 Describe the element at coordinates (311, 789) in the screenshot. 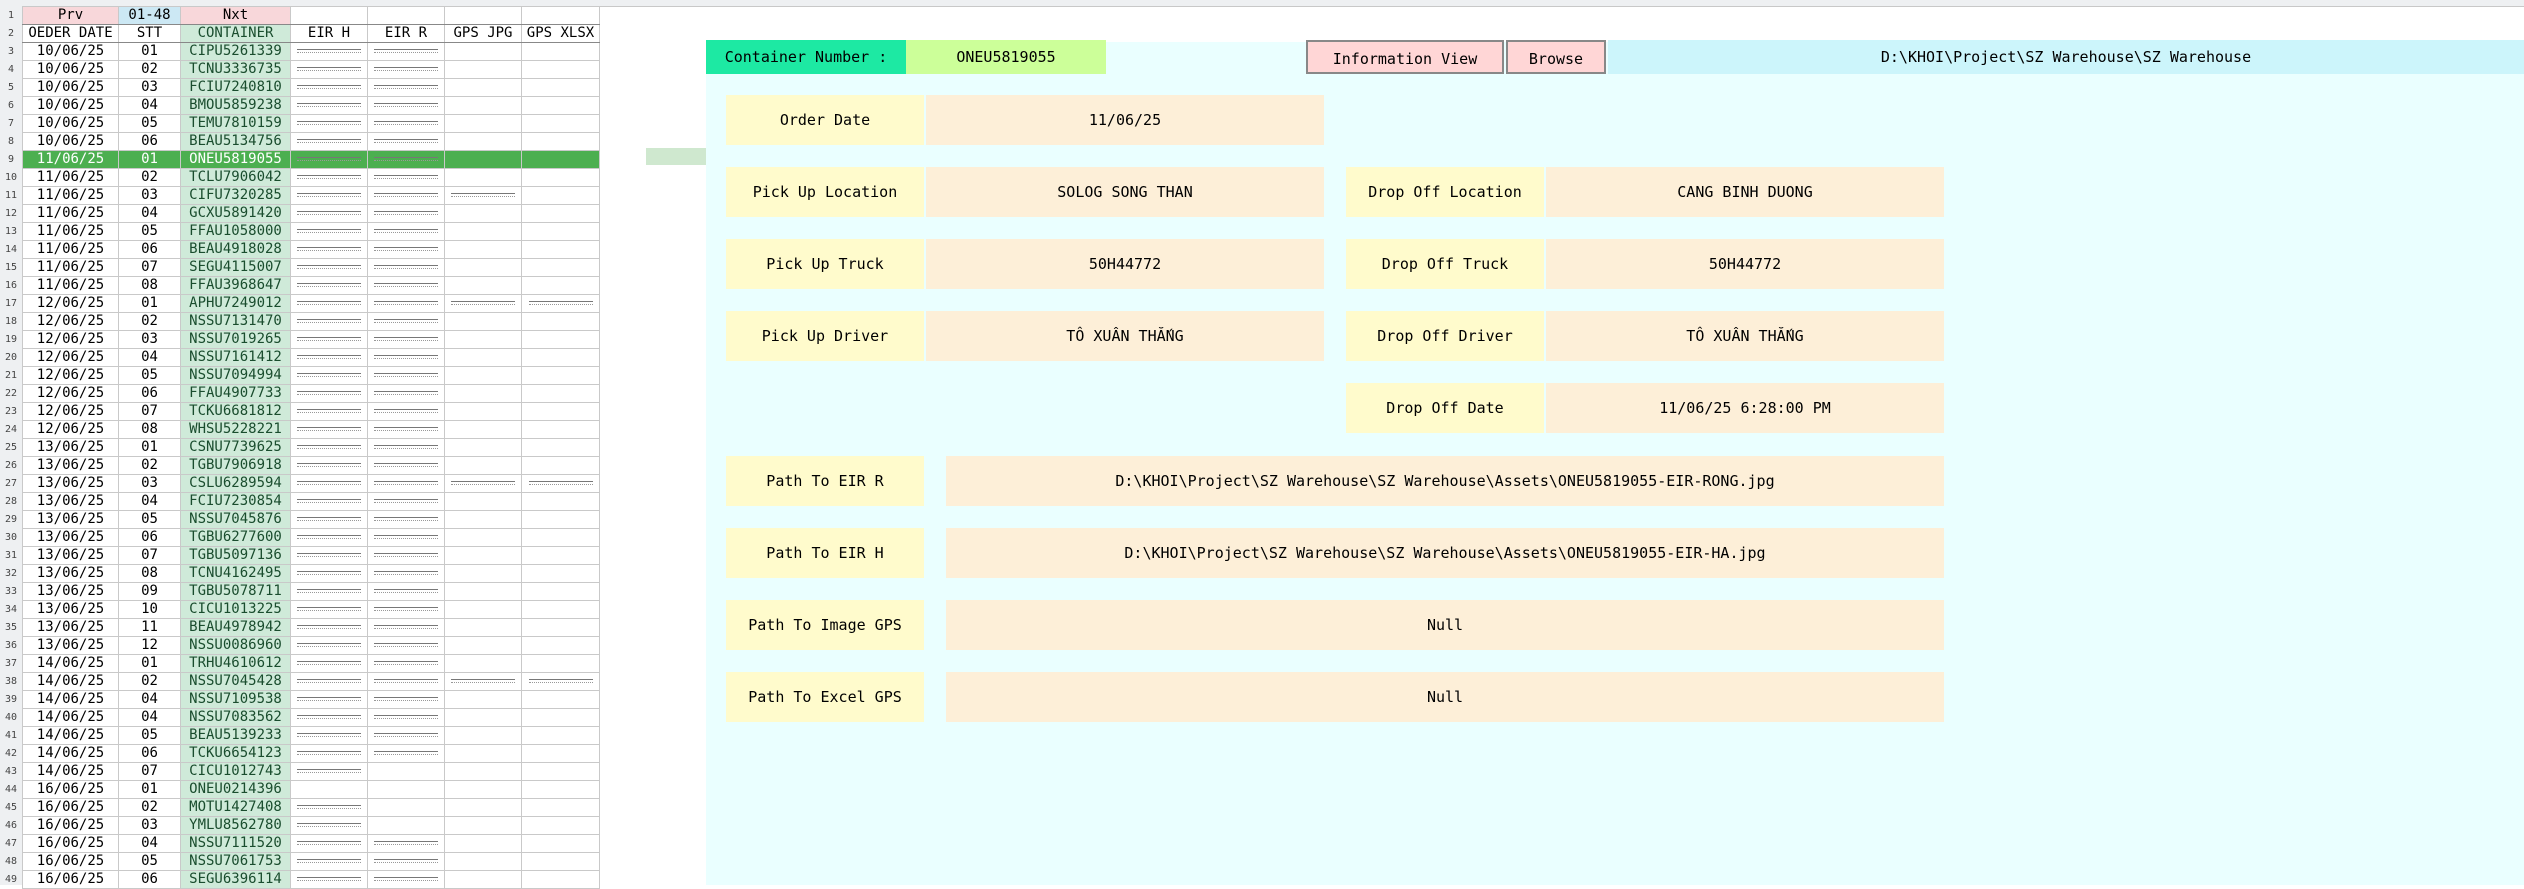

I see `table-row: 16/06/25 01 ONEU0214396` at that location.